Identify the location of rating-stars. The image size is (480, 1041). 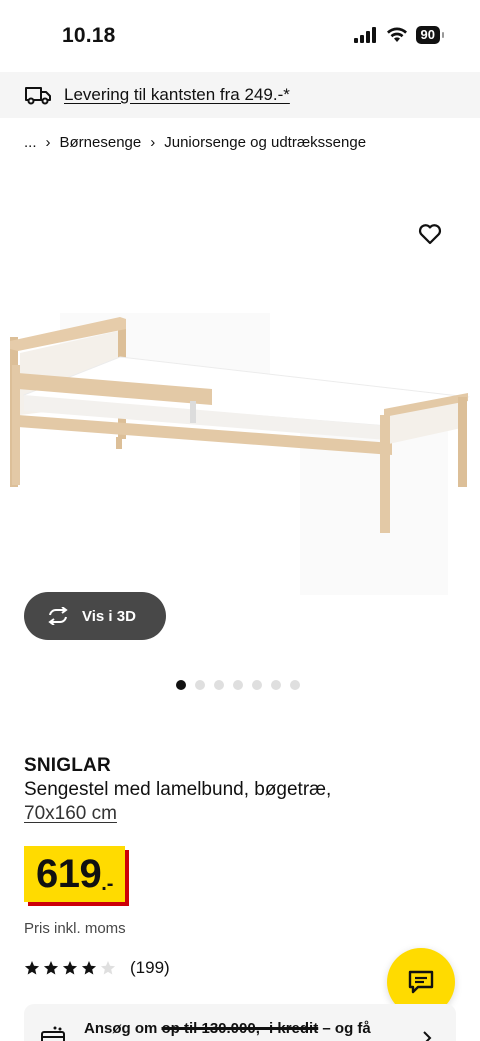
(70, 968).